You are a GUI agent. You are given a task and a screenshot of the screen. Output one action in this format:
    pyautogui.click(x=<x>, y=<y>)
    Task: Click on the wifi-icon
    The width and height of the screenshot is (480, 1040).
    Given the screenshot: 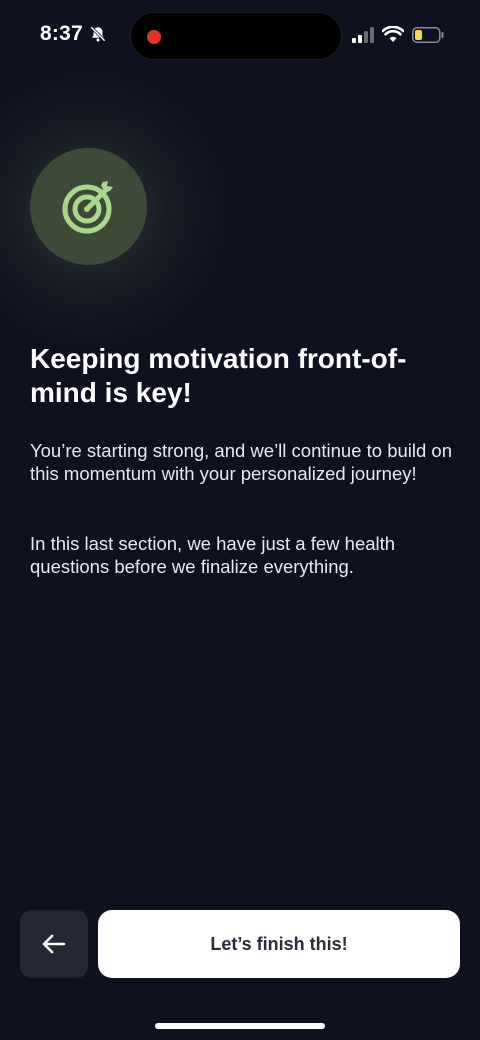 What is the action you would take?
    pyautogui.click(x=393, y=34)
    